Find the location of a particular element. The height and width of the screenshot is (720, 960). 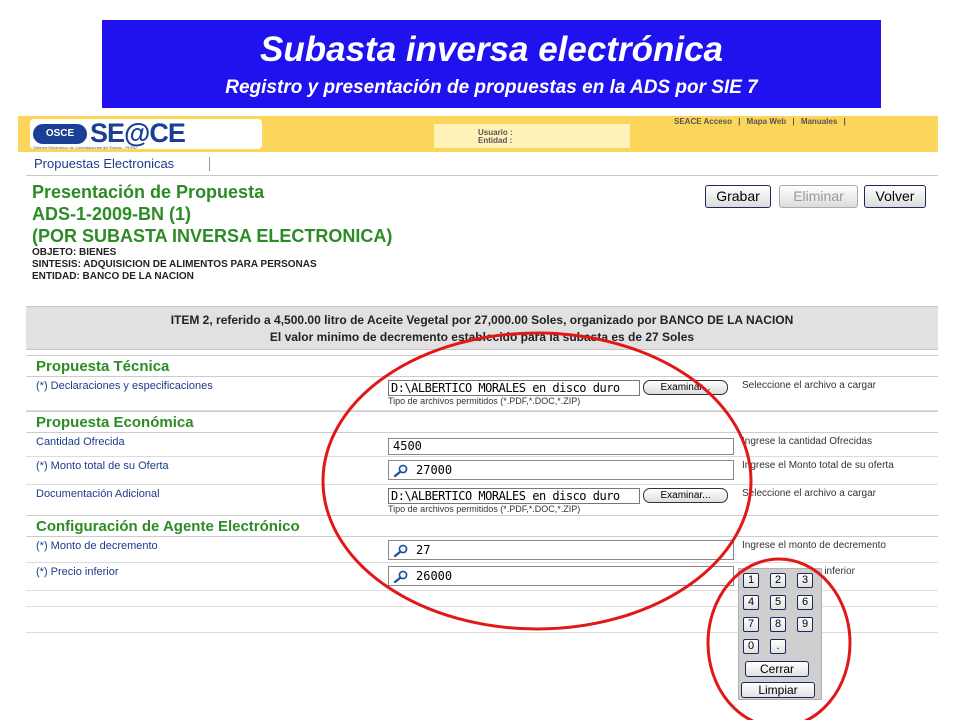

top-nav: SEACE Acceso | Mapa Web | Manuales | is located at coordinates (762, 121).